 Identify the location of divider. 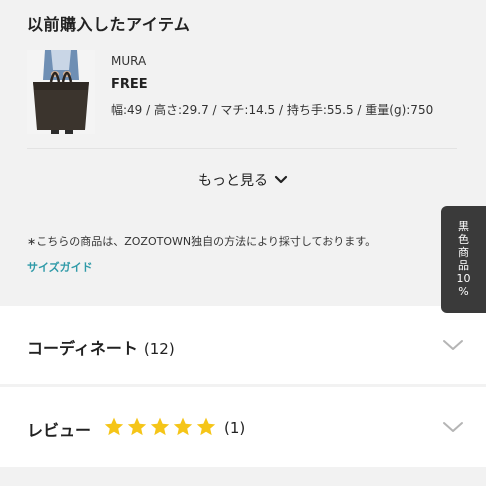
(242, 148).